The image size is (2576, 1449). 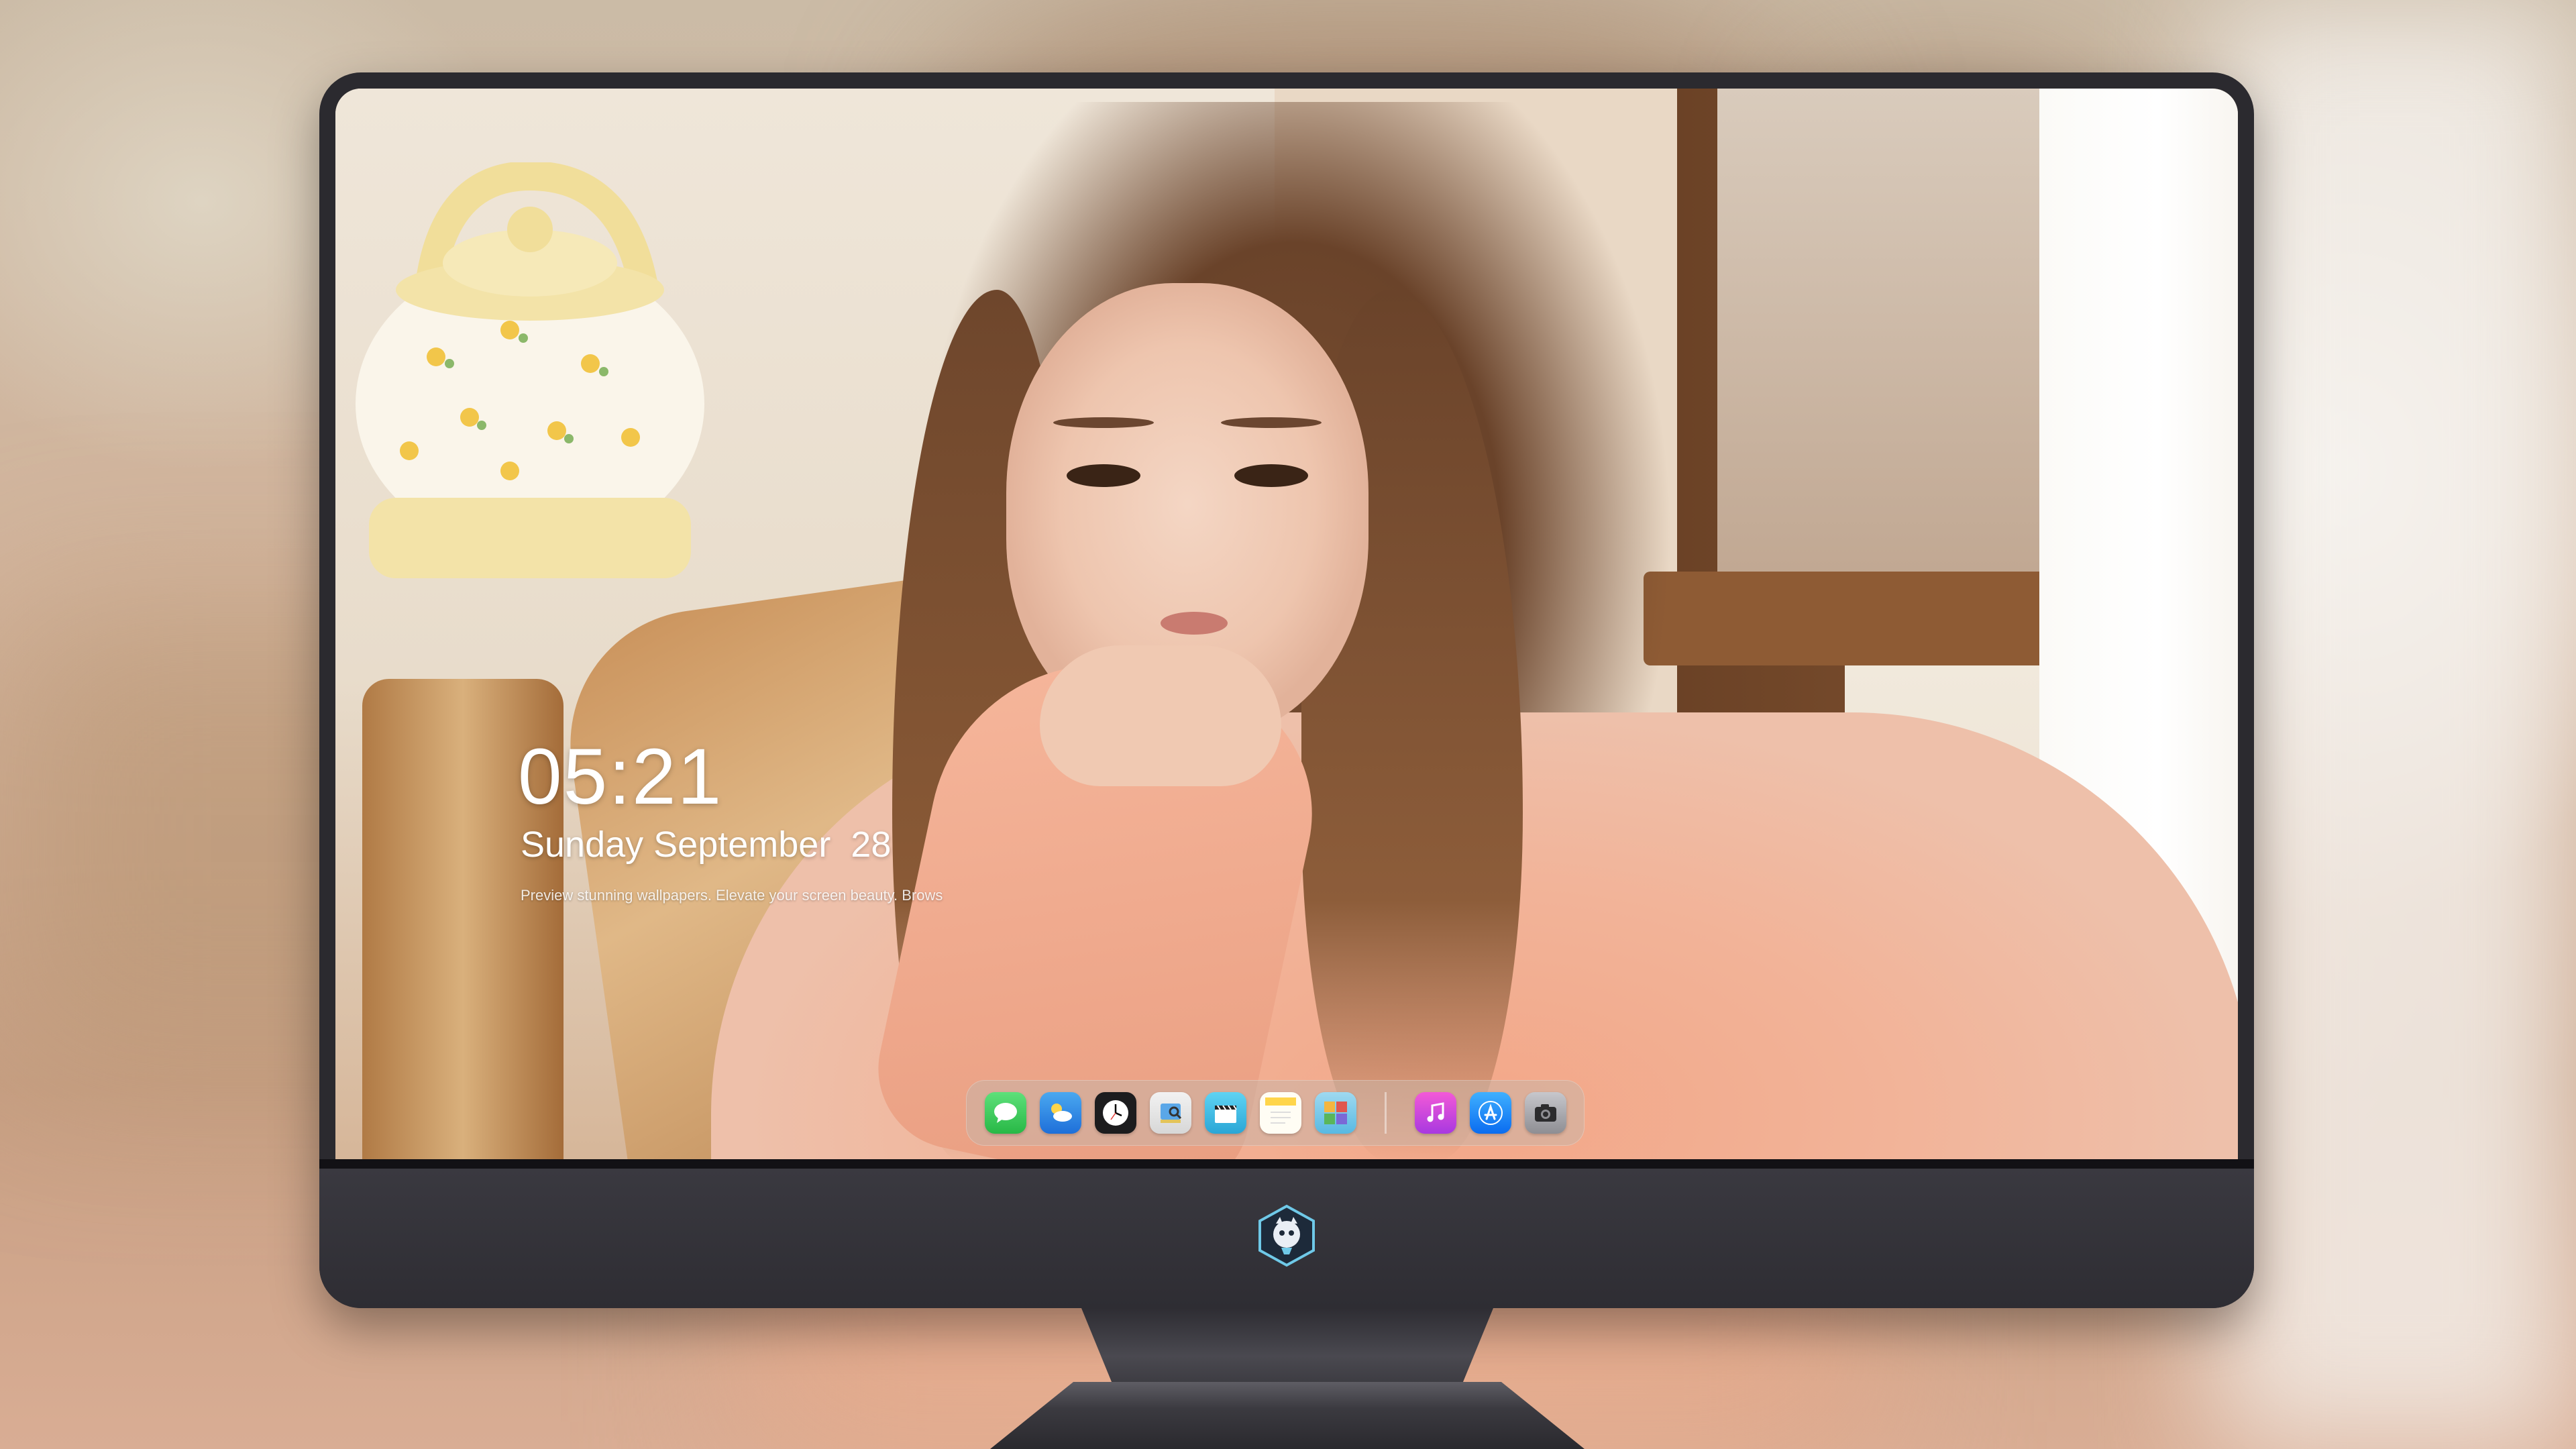 What do you see at coordinates (620, 777) in the screenshot?
I see `lock-screen-time: 05:21` at bounding box center [620, 777].